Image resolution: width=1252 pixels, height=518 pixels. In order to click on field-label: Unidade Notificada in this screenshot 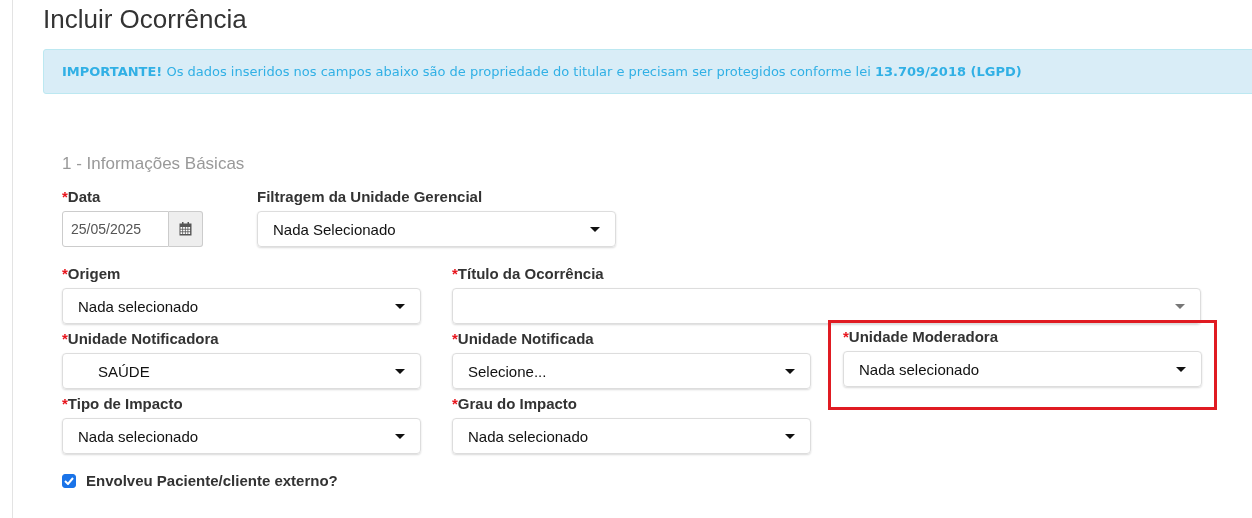, I will do `click(525, 339)`.